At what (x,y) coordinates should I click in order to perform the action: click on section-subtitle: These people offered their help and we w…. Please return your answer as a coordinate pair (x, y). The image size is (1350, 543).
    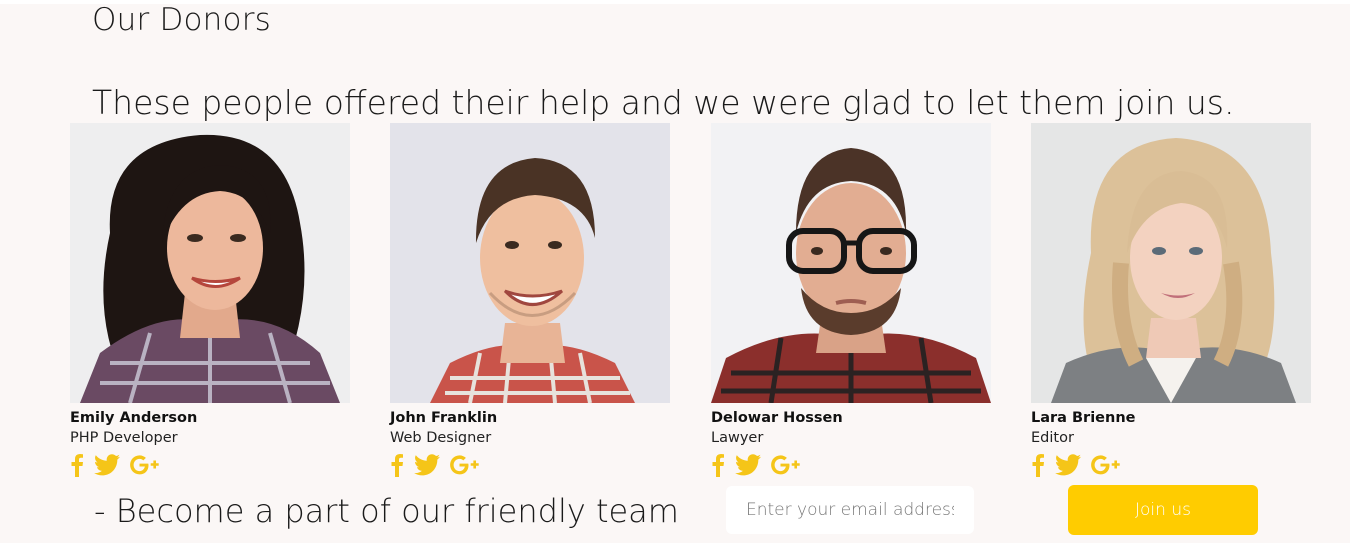
    Looking at the image, I should click on (663, 102).